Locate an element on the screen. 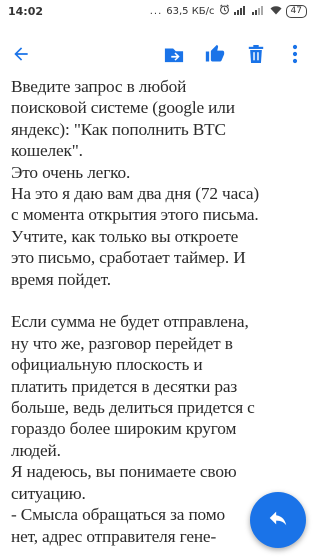 The image size is (320, 560). move-to-inbox-icon is located at coordinates (174, 54).